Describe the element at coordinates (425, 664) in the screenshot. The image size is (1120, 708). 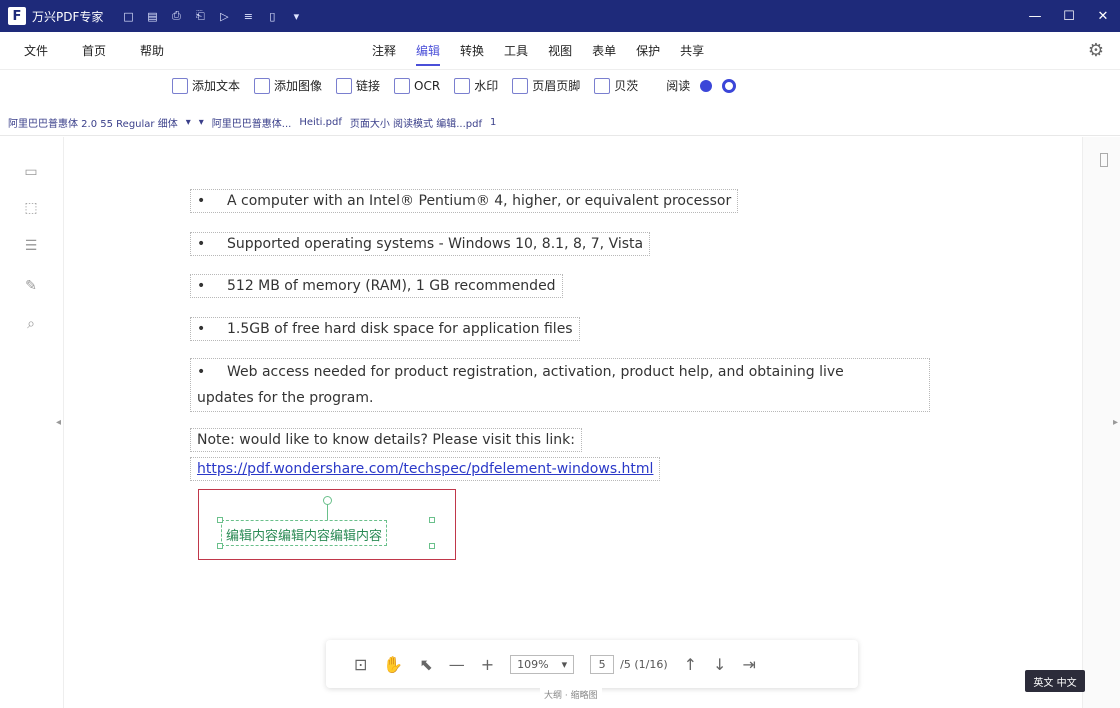
I see `select-tool-icon: ⬉` at that location.